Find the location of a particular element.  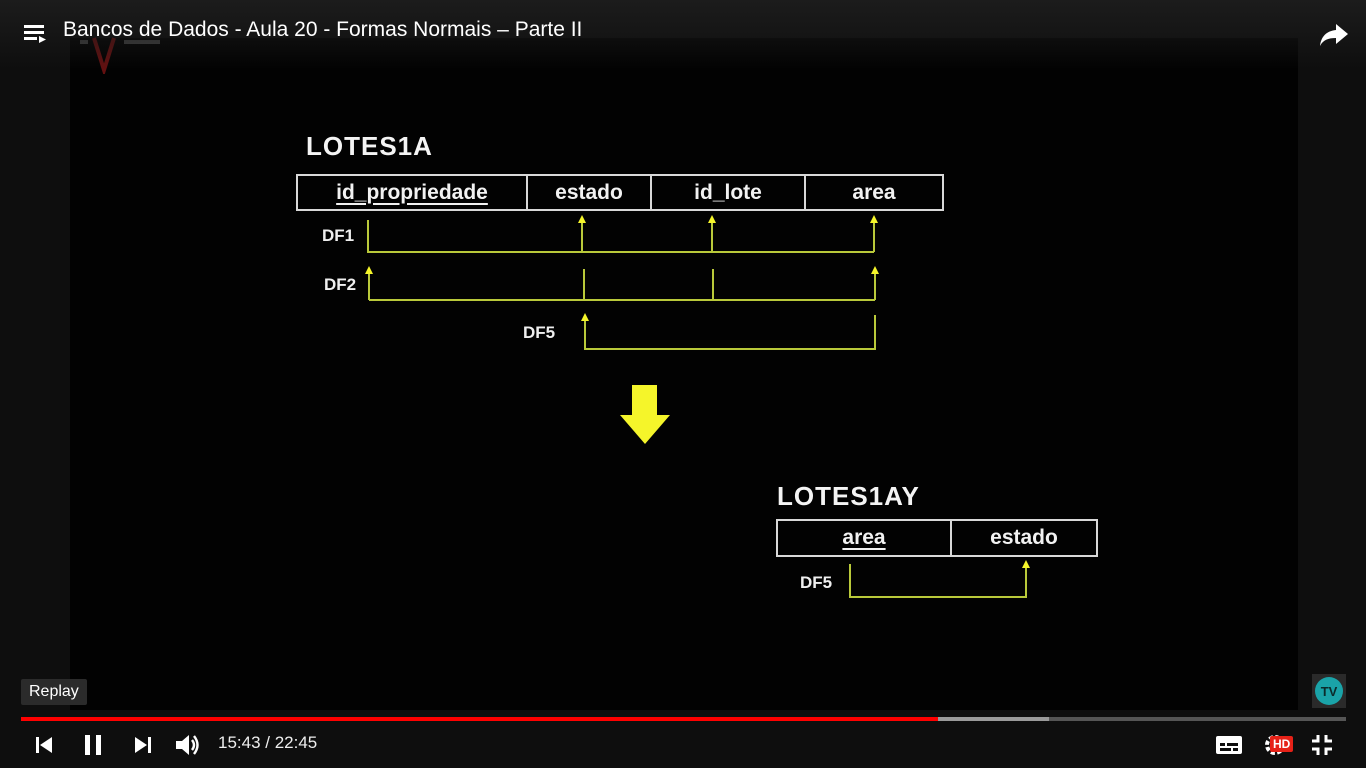

time-display: 15:43 / 22:45 is located at coordinates (267, 743).